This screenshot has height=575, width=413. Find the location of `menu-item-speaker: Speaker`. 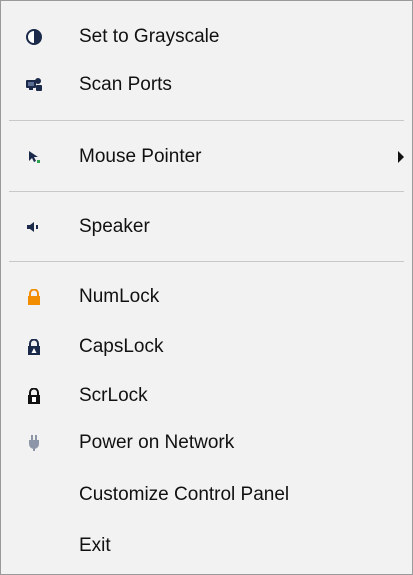

menu-item-speaker: Speaker is located at coordinates (206, 227).